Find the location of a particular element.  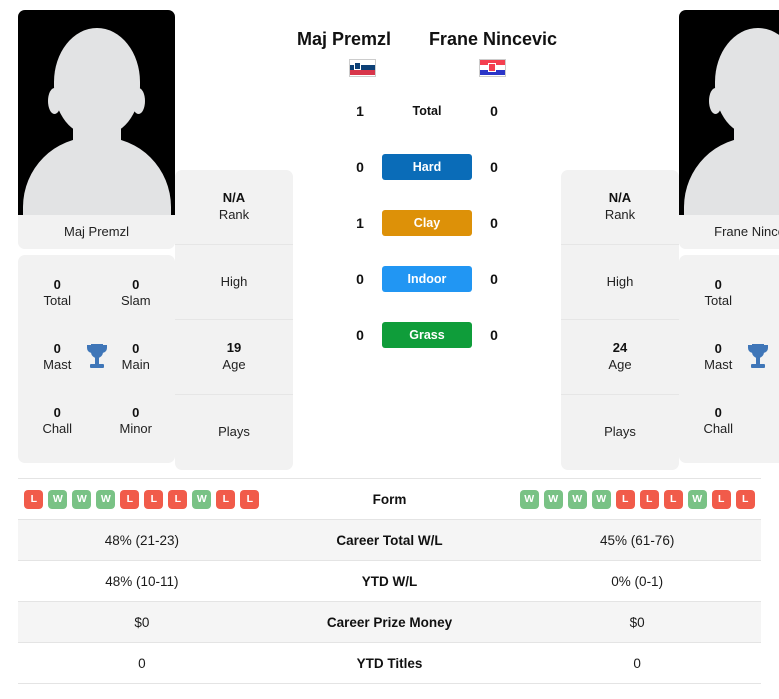

surface-badge-hard: Hard is located at coordinates (427, 166).